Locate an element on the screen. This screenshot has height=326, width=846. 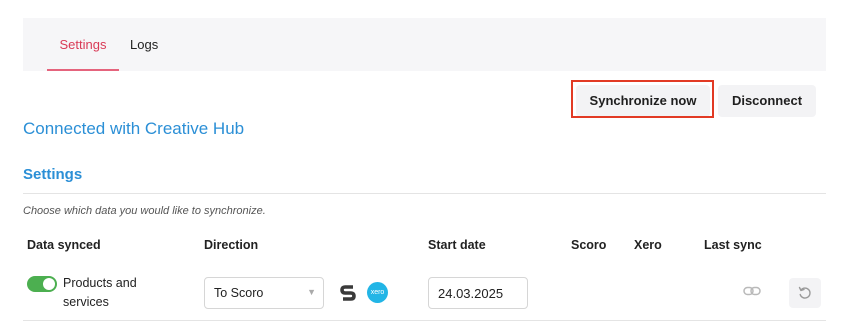
header-direction: Direction is located at coordinates (231, 245).